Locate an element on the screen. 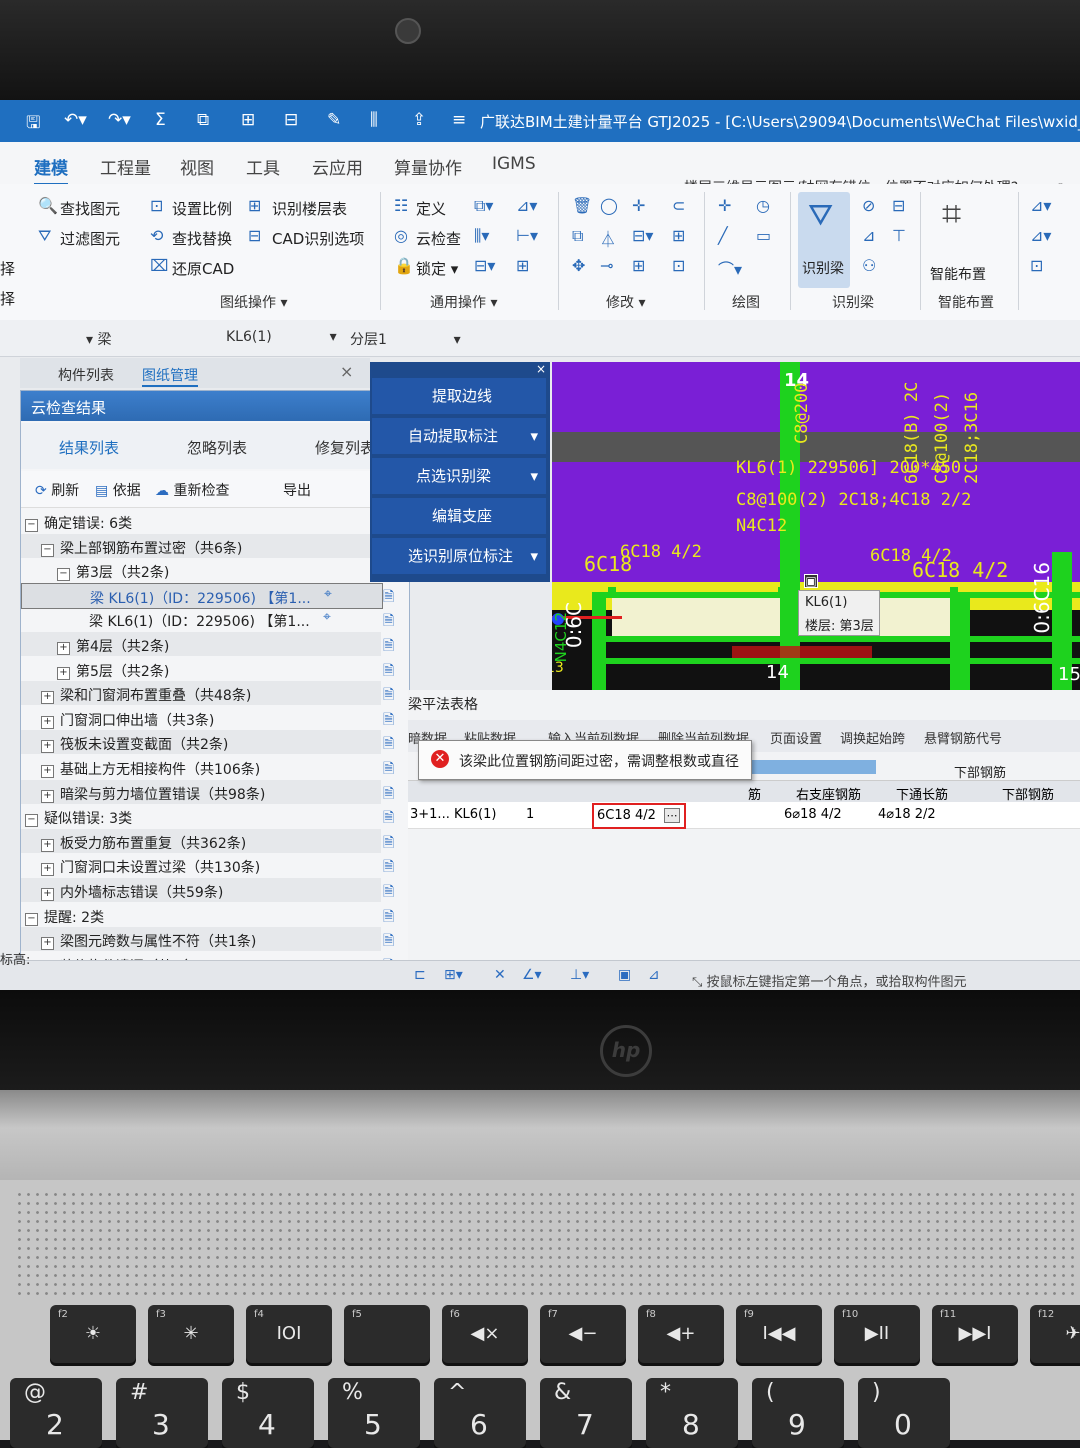 The image size is (1080, 1448). page-setup-button: 页面设置 is located at coordinates (796, 737).